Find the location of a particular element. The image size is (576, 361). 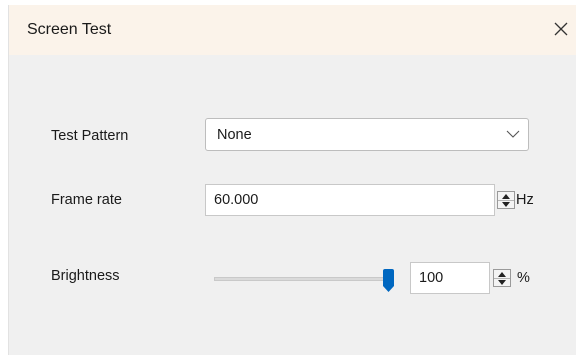

chevron-down-icon is located at coordinates (513, 134).